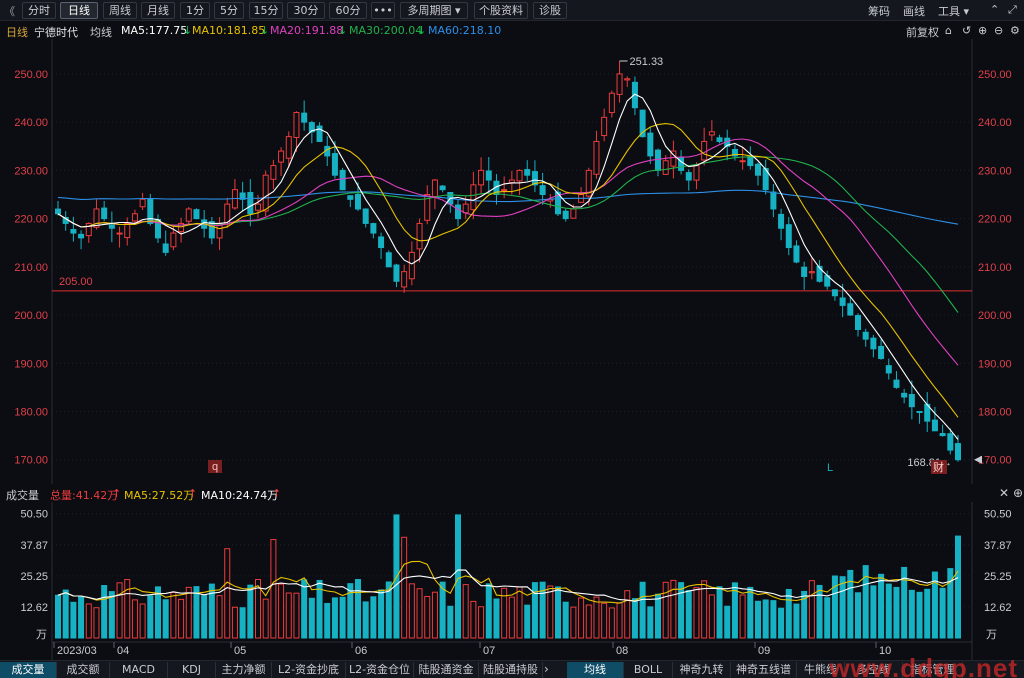 The image size is (1024, 678). Describe the element at coordinates (83, 670) in the screenshot. I see `indicator-tab: 成交额` at that location.